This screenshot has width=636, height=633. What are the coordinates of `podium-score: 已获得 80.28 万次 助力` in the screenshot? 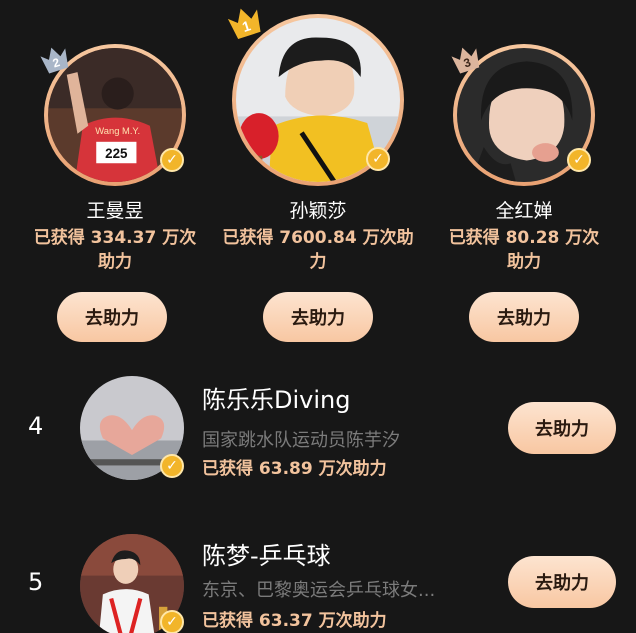 It's located at (524, 250).